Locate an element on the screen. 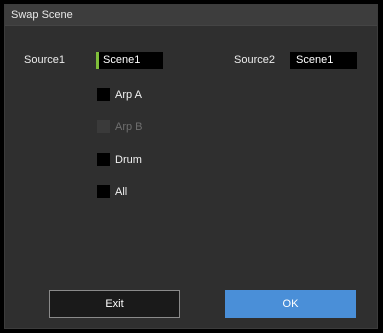 The width and height of the screenshot is (383, 333). arp-a-checkbox-row: Arp A is located at coordinates (119, 94).